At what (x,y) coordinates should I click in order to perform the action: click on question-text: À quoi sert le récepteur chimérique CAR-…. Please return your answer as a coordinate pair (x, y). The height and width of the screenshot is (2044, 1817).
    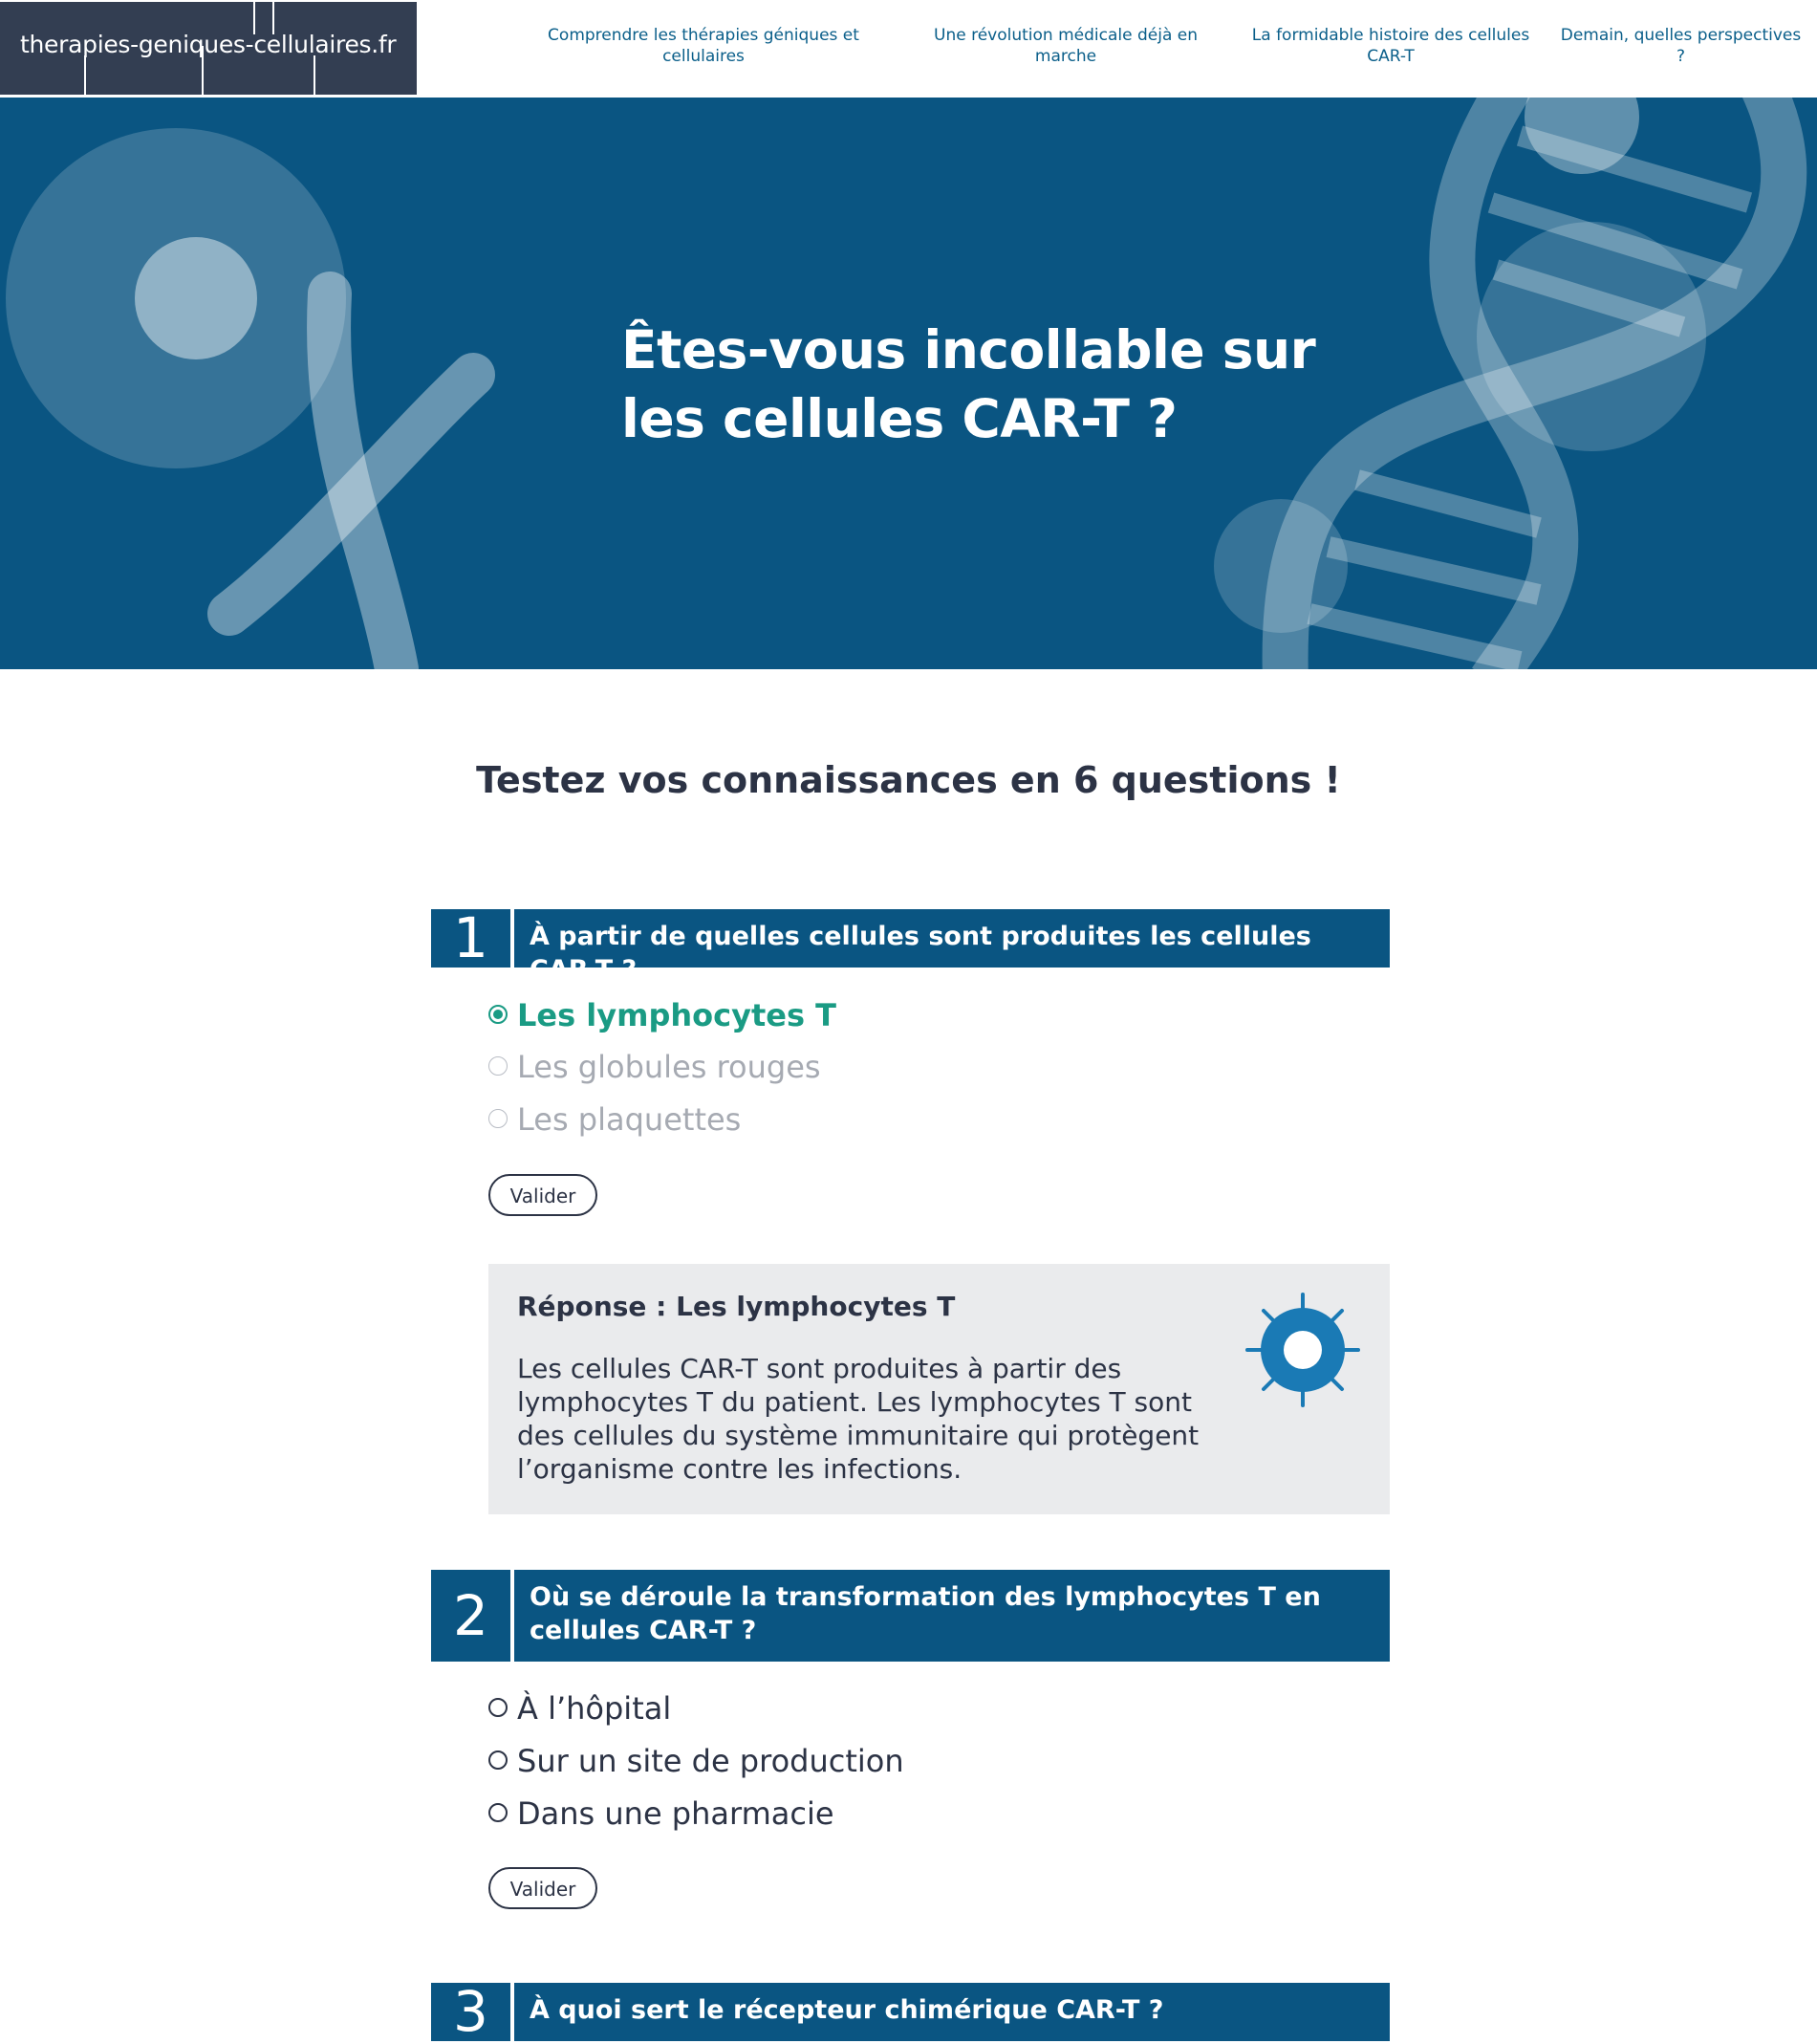
    Looking at the image, I should click on (952, 2012).